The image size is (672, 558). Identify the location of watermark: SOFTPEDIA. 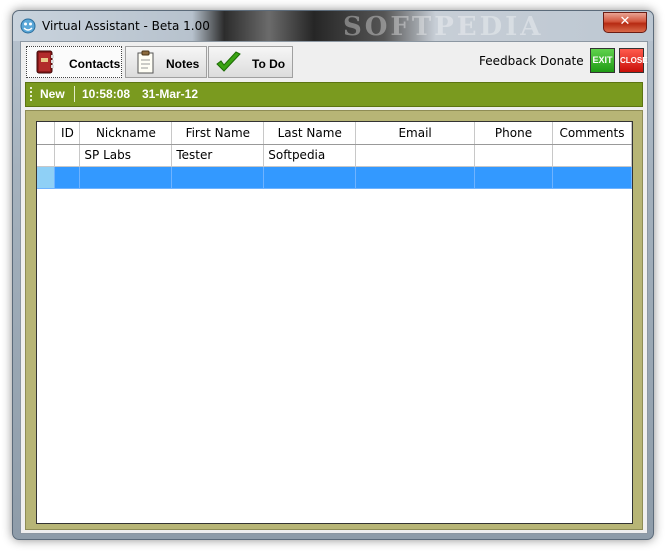
(443, 27).